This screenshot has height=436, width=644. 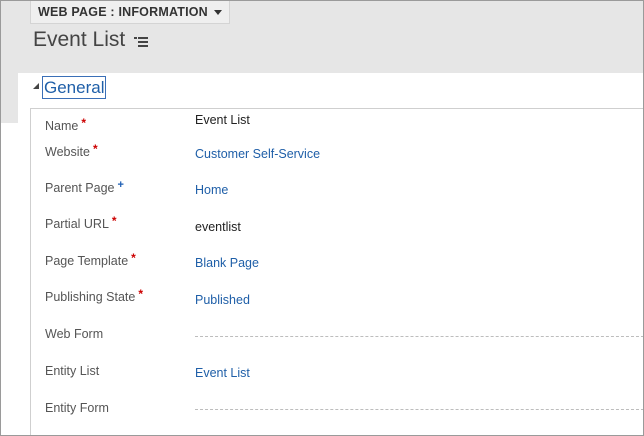 I want to click on field-row-publishing-state: Publishing State * Published, so click(x=337, y=303).